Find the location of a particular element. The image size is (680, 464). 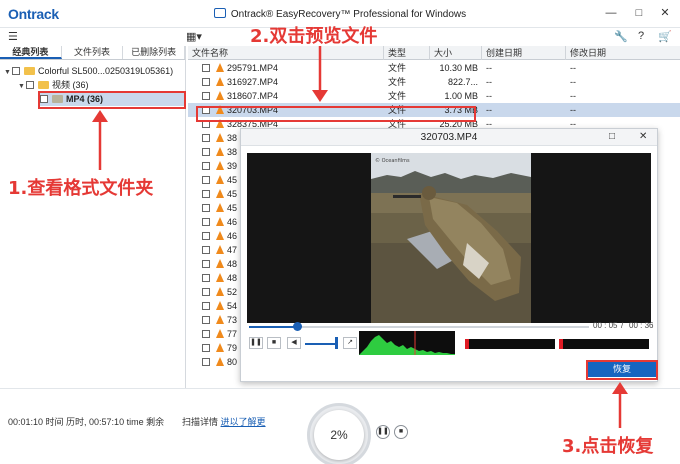

file-name-cell: 48 is located at coordinates (226, 278).